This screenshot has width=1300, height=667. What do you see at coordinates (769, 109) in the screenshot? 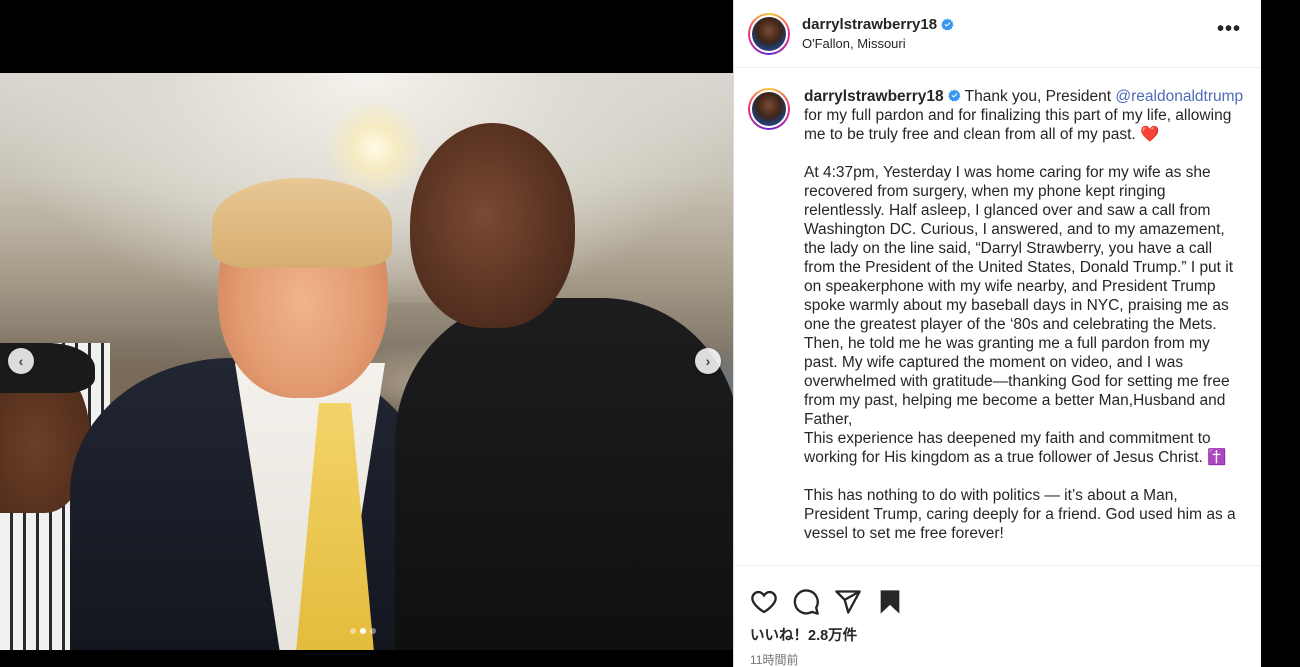
I see `caption-author-avatar` at bounding box center [769, 109].